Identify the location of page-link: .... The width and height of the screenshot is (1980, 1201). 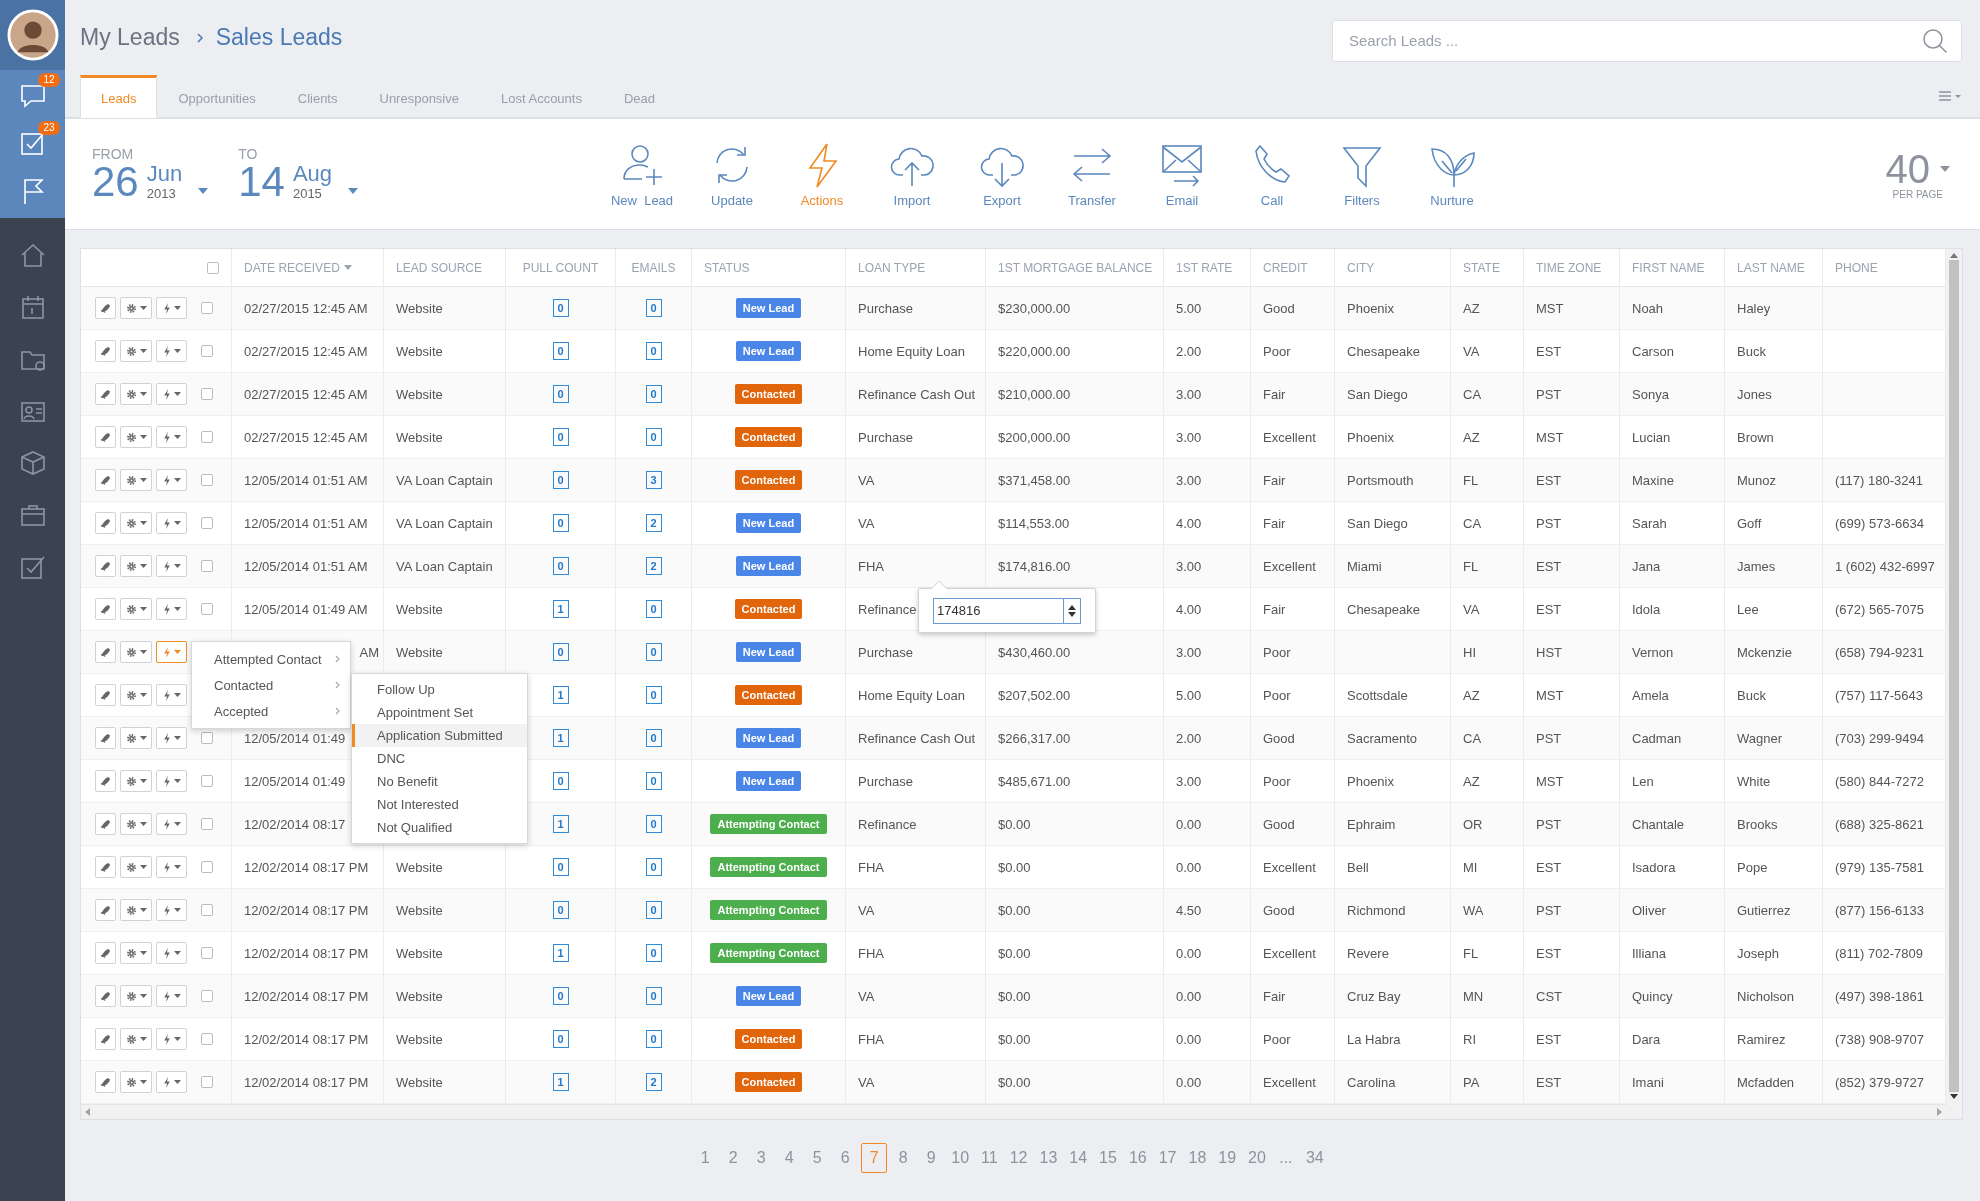
(1285, 1158).